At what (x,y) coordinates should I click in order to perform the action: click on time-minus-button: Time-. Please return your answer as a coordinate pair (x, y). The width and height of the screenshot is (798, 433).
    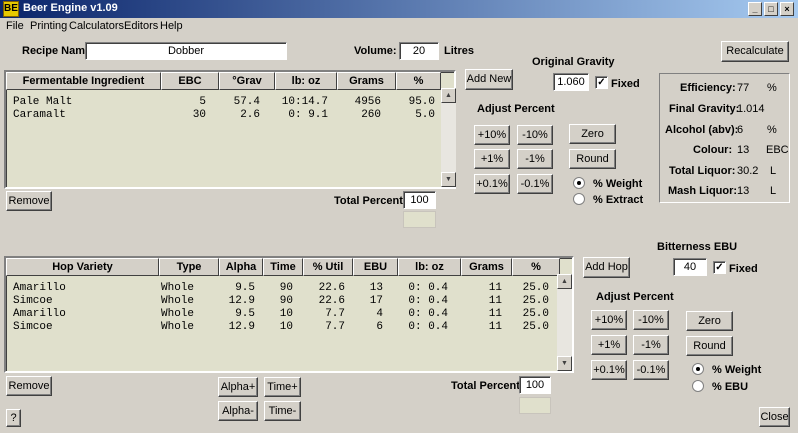
    Looking at the image, I should click on (282, 411).